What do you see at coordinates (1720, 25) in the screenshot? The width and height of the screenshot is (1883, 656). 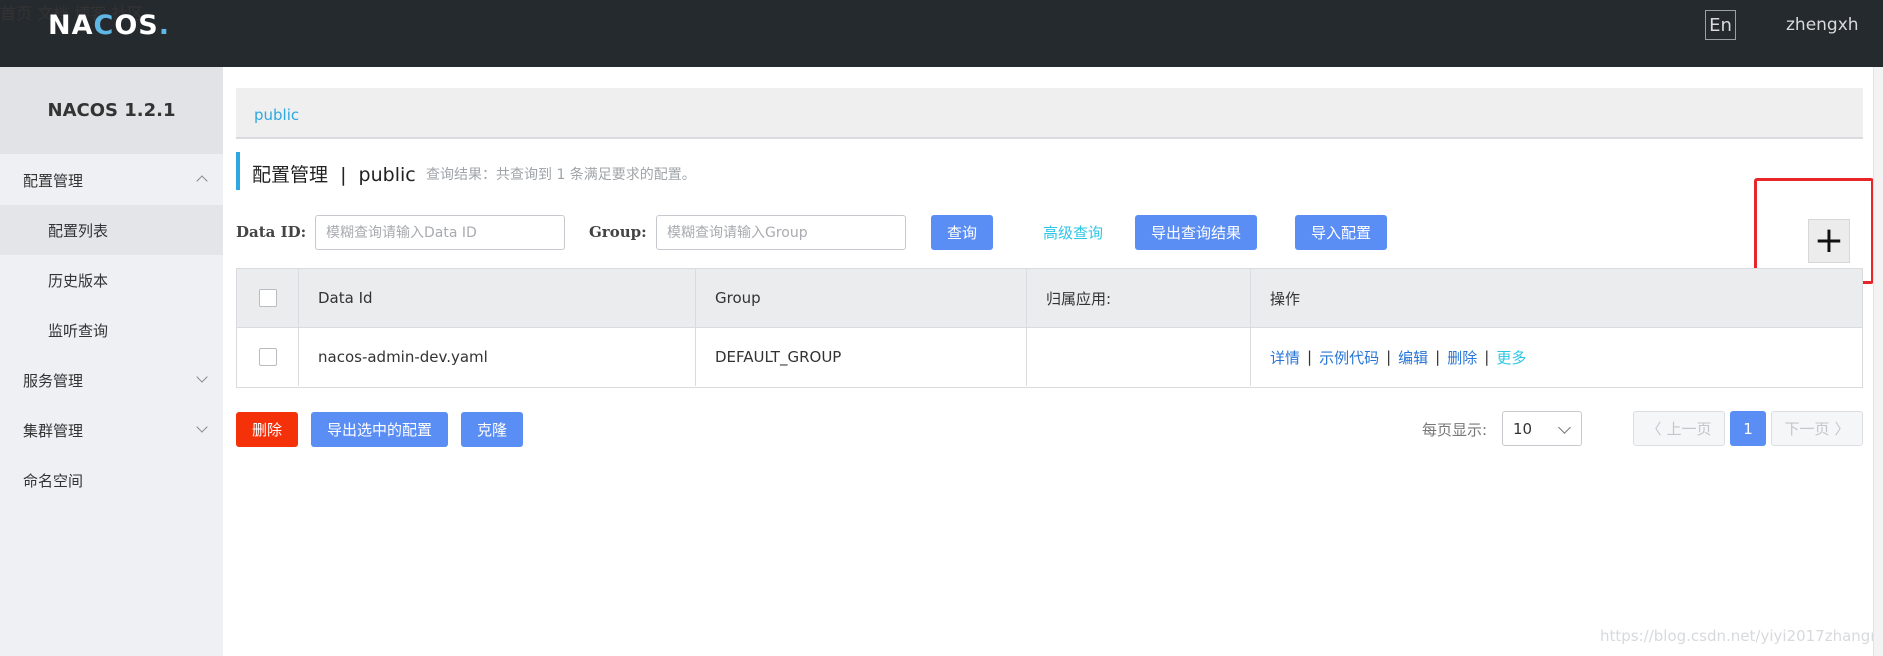 I see `language-toggle-button: En` at bounding box center [1720, 25].